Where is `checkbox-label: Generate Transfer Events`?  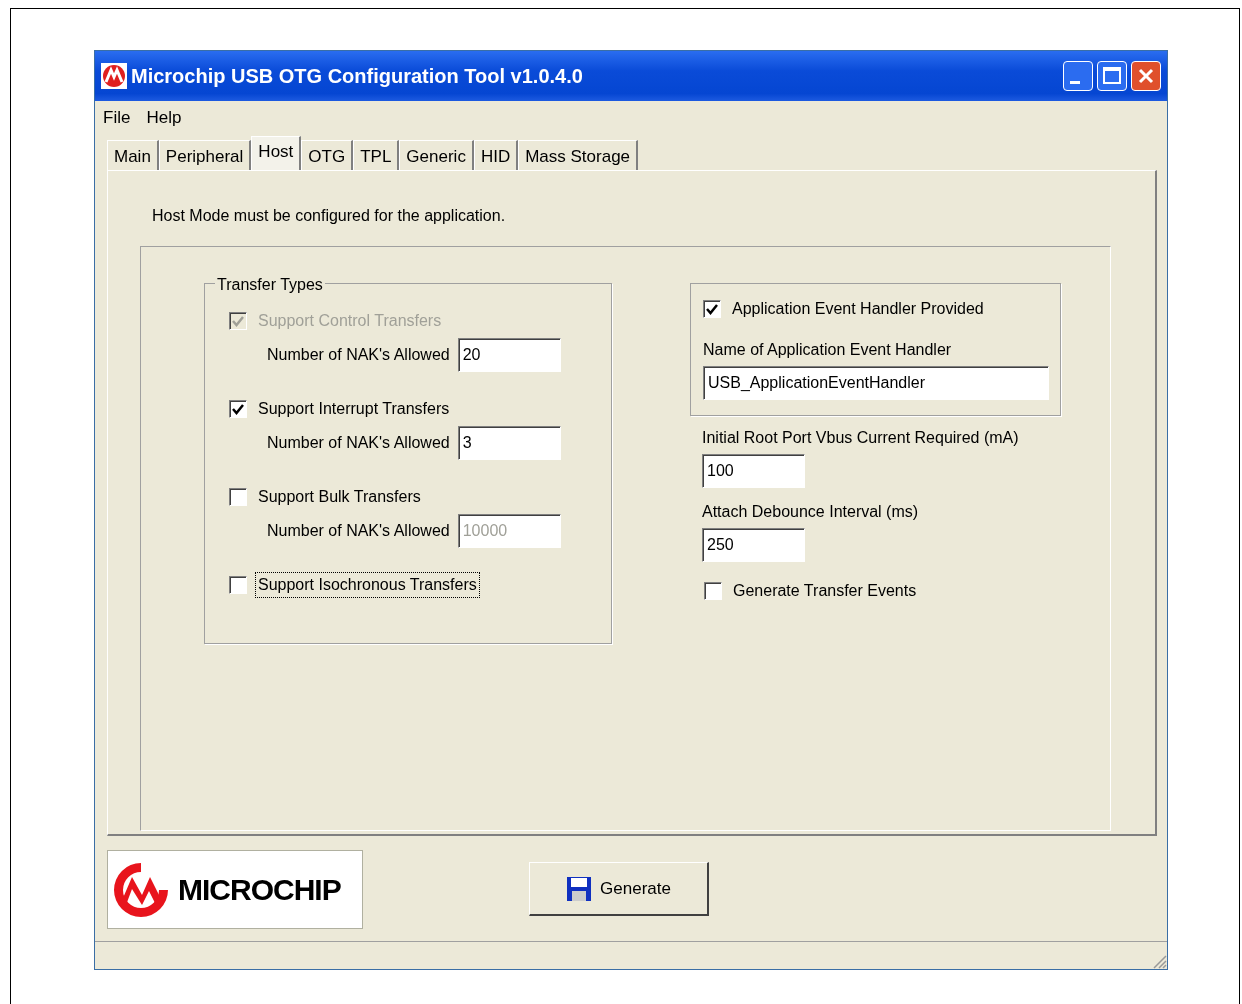
checkbox-label: Generate Transfer Events is located at coordinates (825, 591).